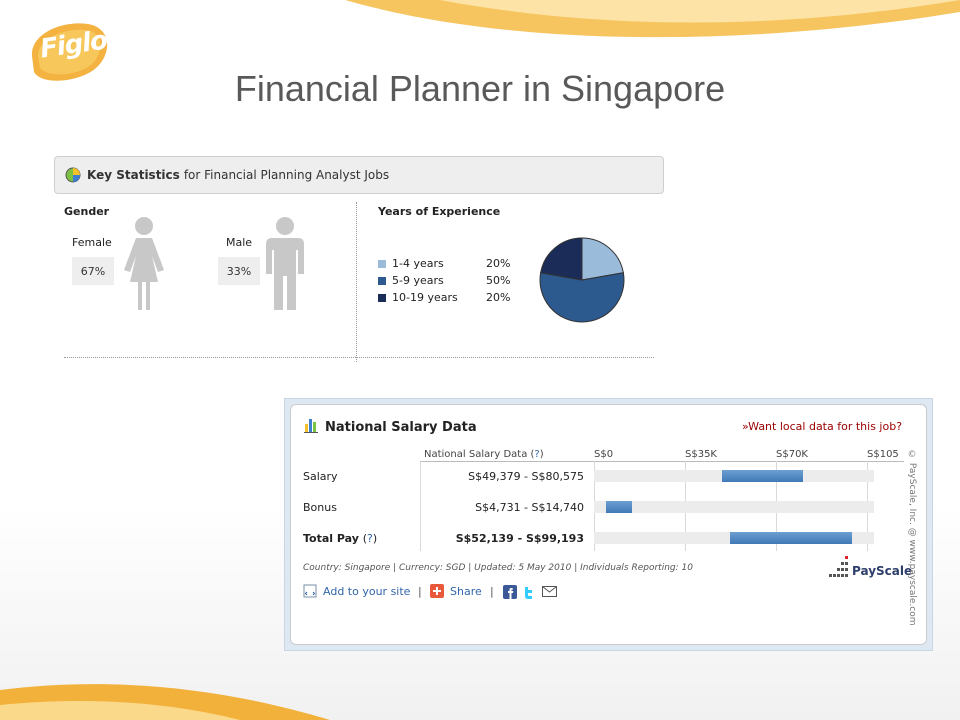 The width and height of the screenshot is (960, 720). Describe the element at coordinates (439, 211) in the screenshot. I see `experience-label: Years of Experience` at that location.